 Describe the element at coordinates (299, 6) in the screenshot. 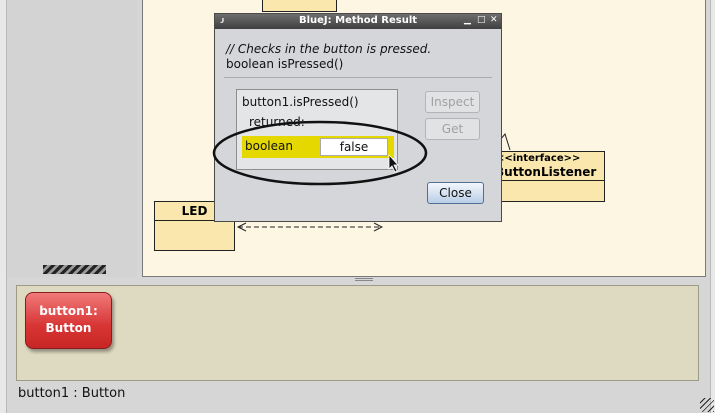

I see `class-box-top` at that location.